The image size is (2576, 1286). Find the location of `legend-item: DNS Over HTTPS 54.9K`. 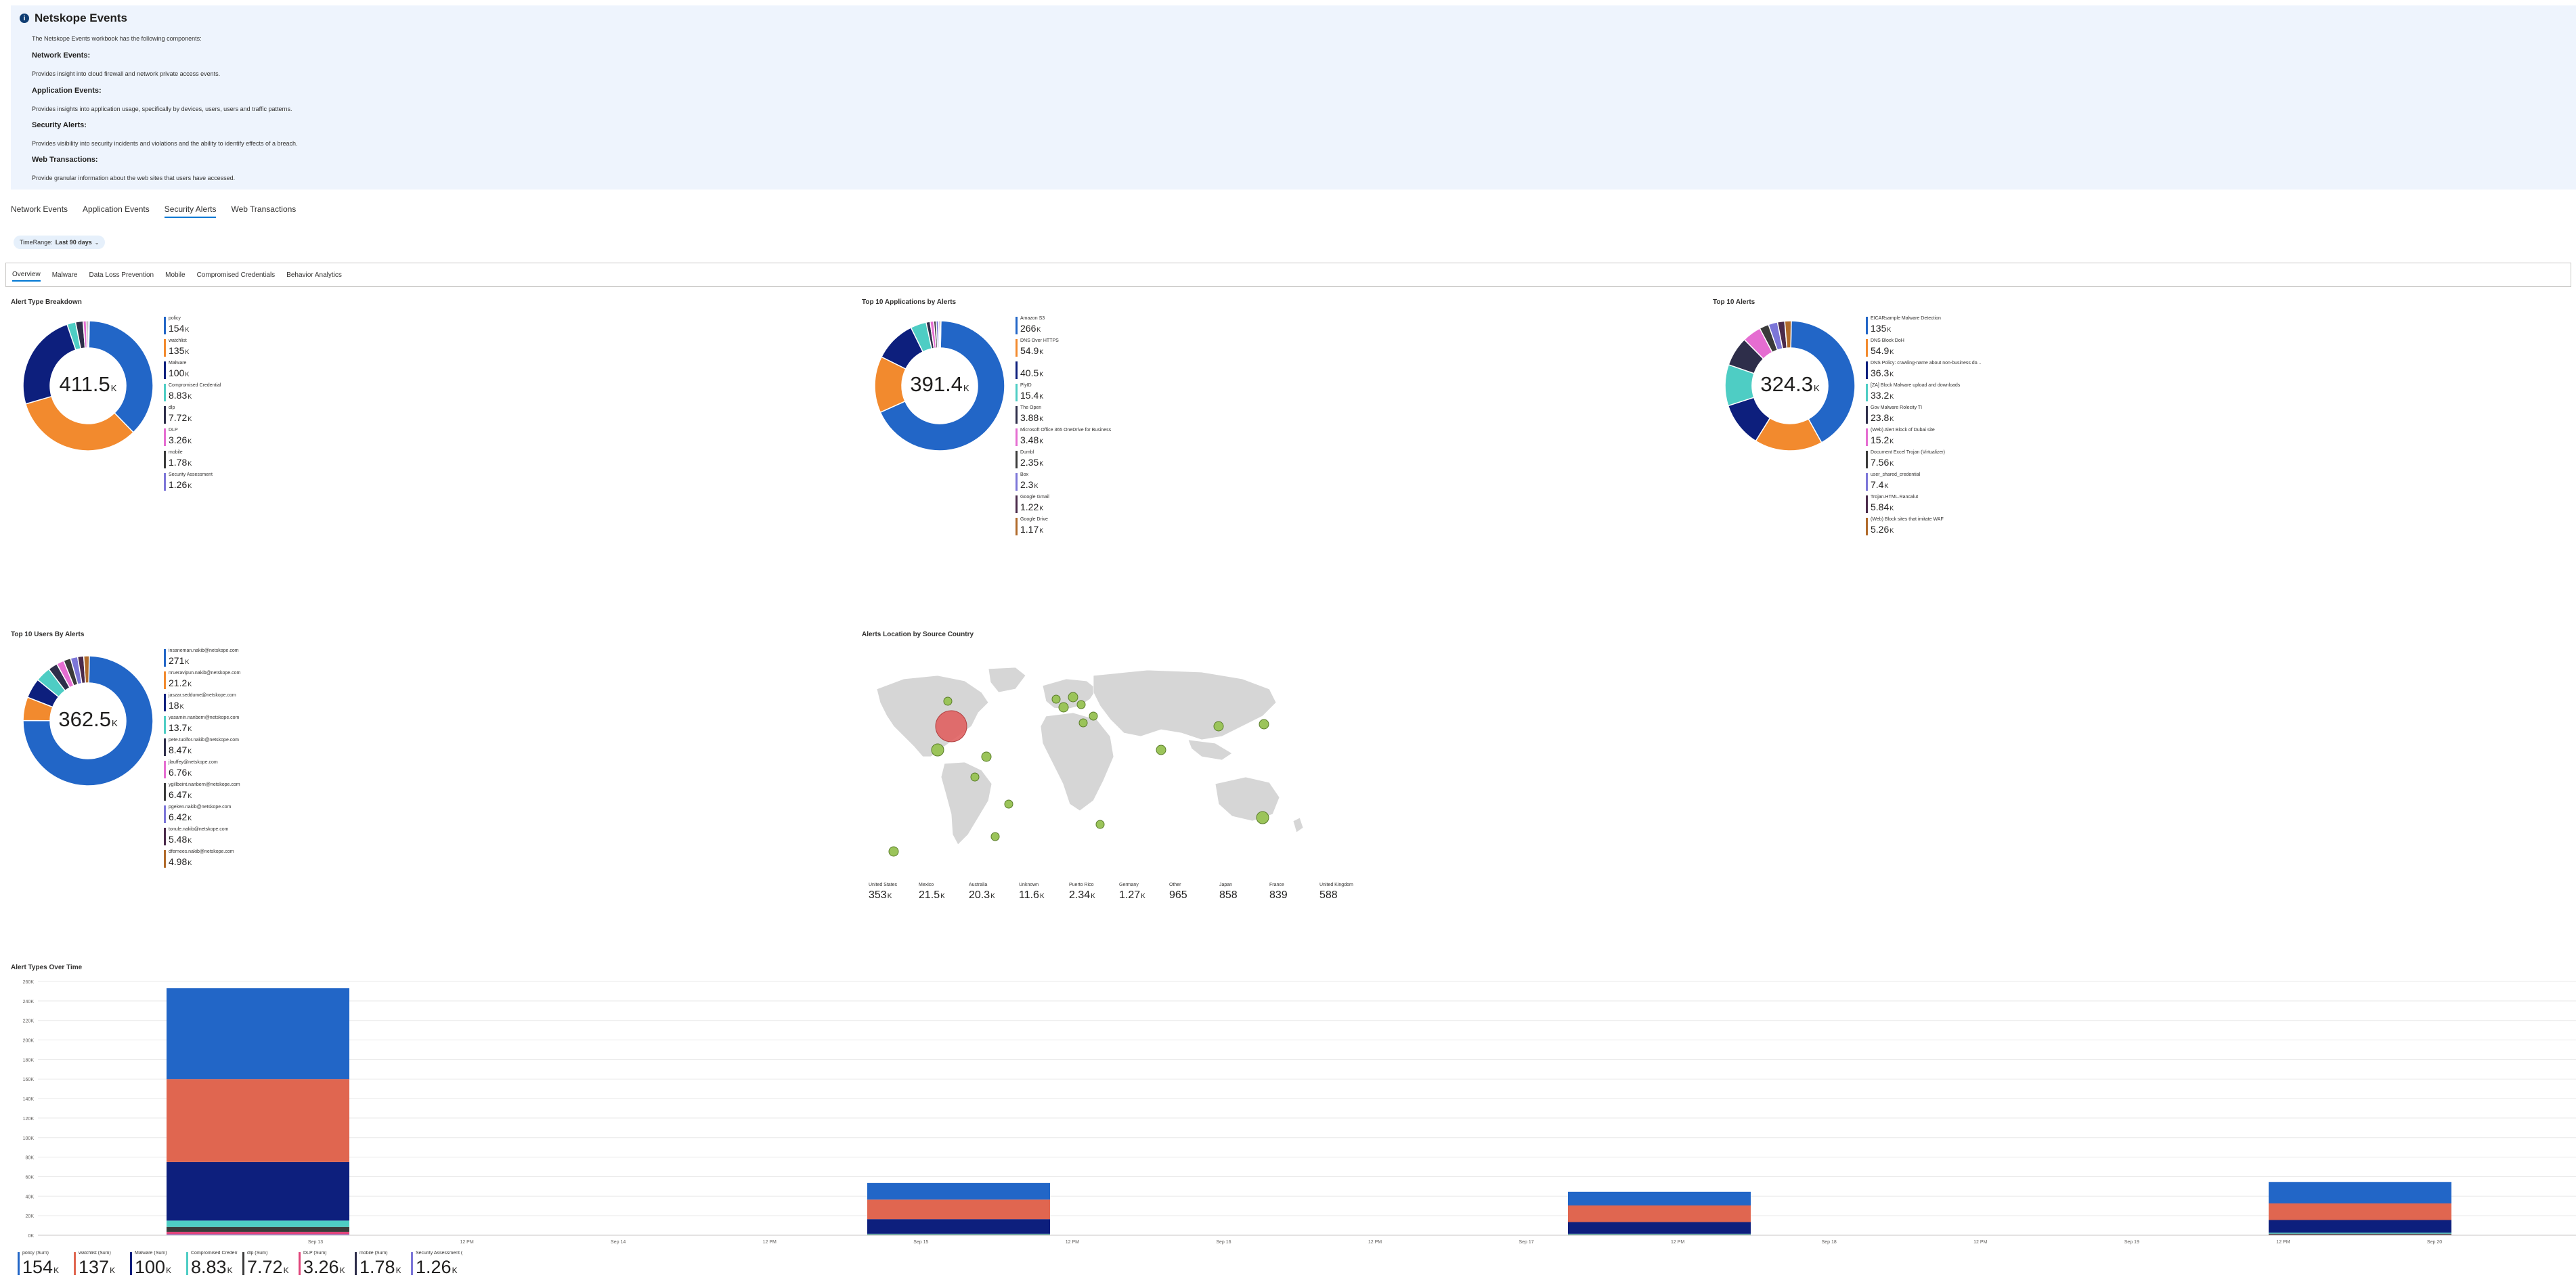

legend-item: DNS Over HTTPS 54.9K is located at coordinates (1063, 349).